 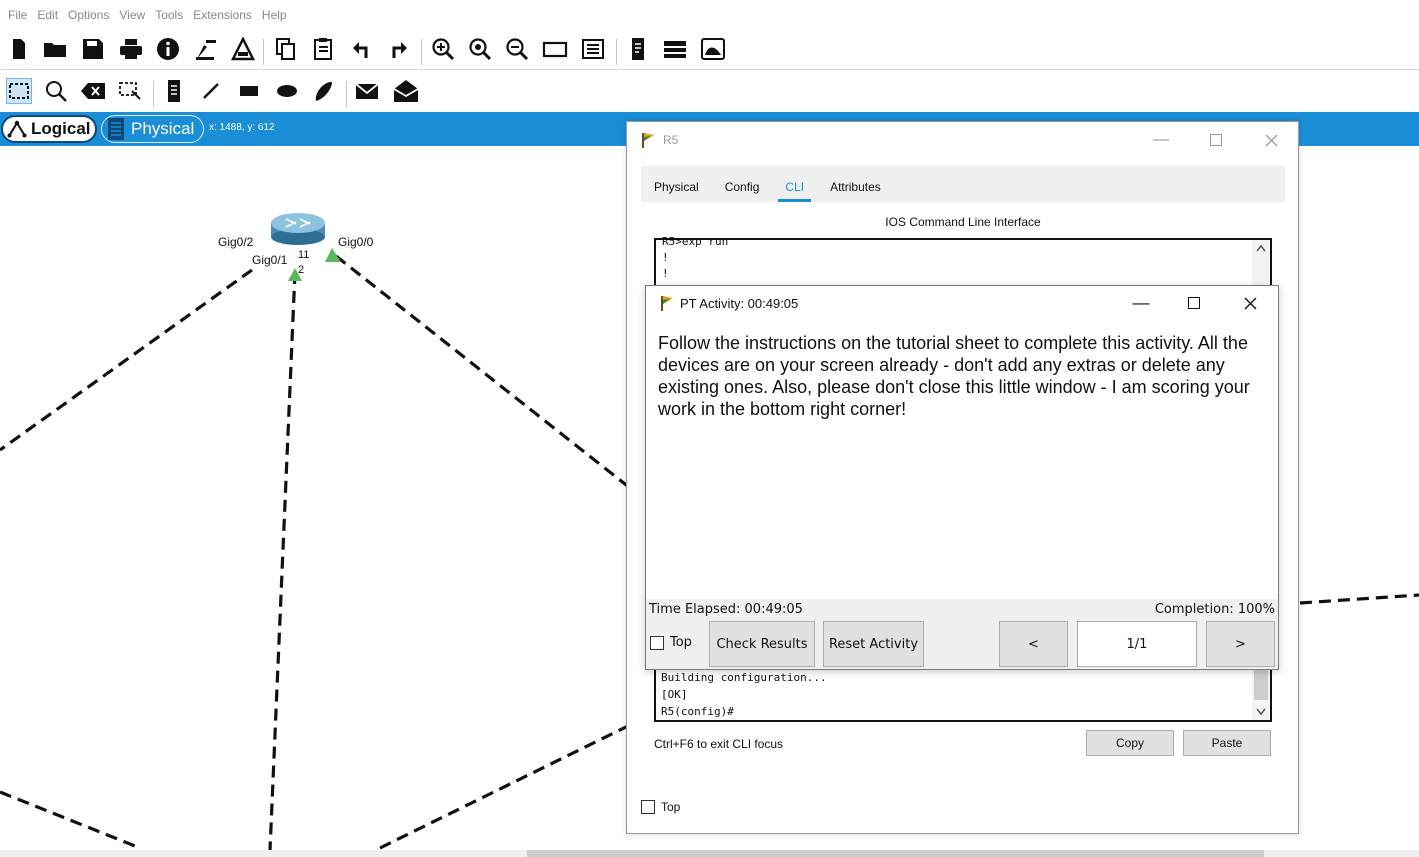 What do you see at coordinates (304, 255) in the screenshot?
I see `port-label-11: 11` at bounding box center [304, 255].